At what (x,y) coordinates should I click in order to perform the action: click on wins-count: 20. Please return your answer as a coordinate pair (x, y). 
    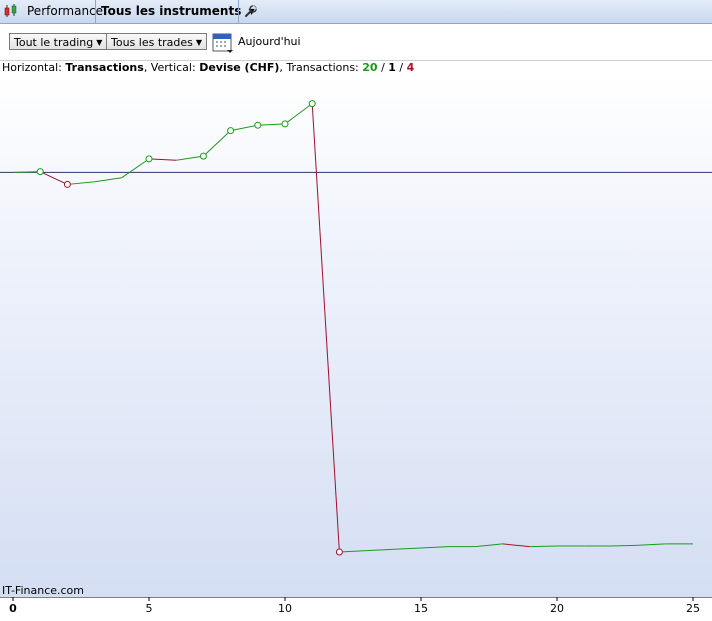
    Looking at the image, I should click on (370, 67).